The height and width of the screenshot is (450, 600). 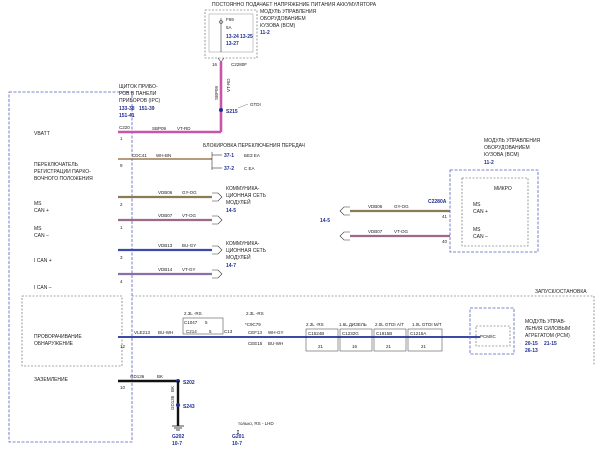 I want to click on label-ican-minus: I CAN –, so click(x=43, y=288).